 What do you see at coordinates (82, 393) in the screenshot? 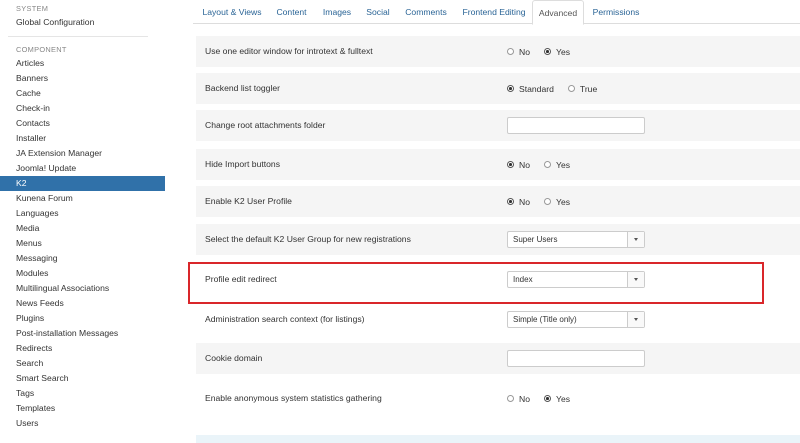
I see `sidebar-item-tags: Tags` at bounding box center [82, 393].